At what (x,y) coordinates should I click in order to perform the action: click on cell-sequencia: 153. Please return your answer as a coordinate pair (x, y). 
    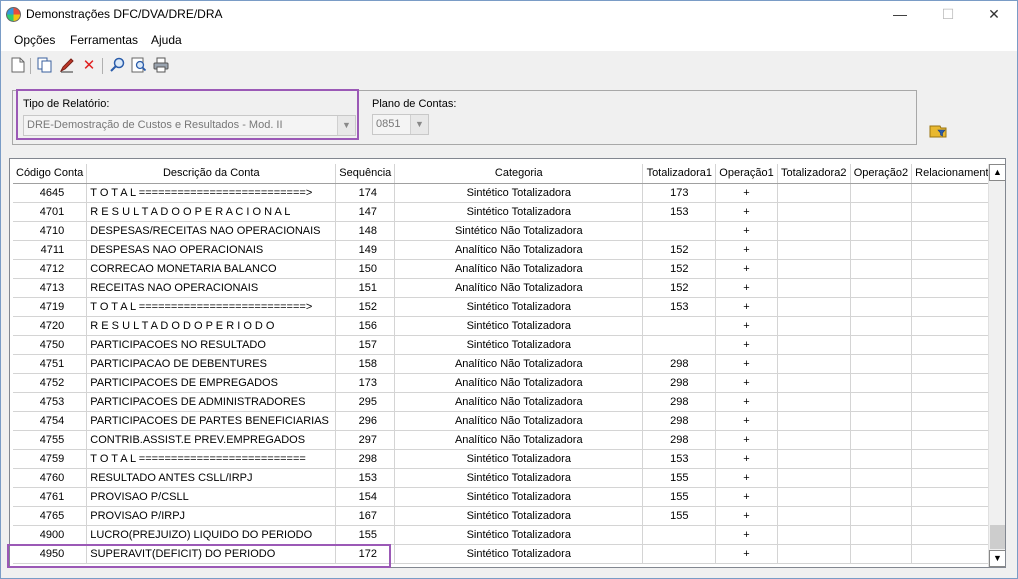
    Looking at the image, I should click on (365, 478).